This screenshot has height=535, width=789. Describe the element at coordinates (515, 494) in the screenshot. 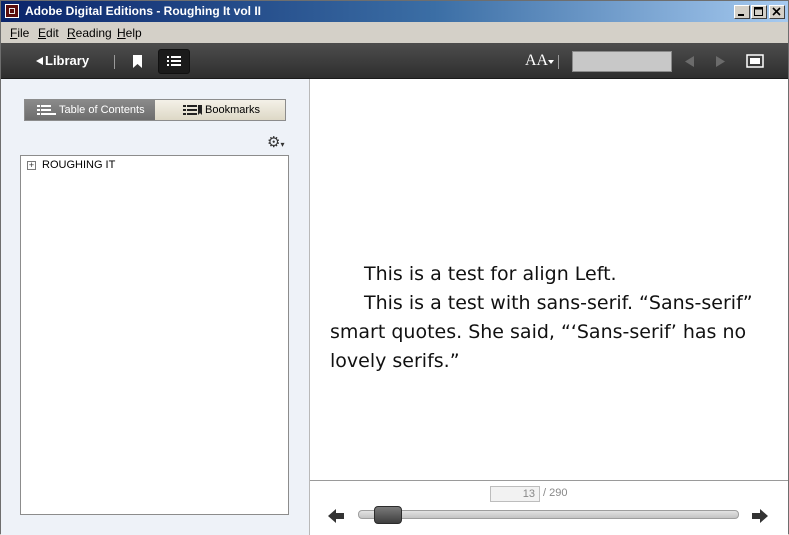

I see `current-page-field: 13` at that location.